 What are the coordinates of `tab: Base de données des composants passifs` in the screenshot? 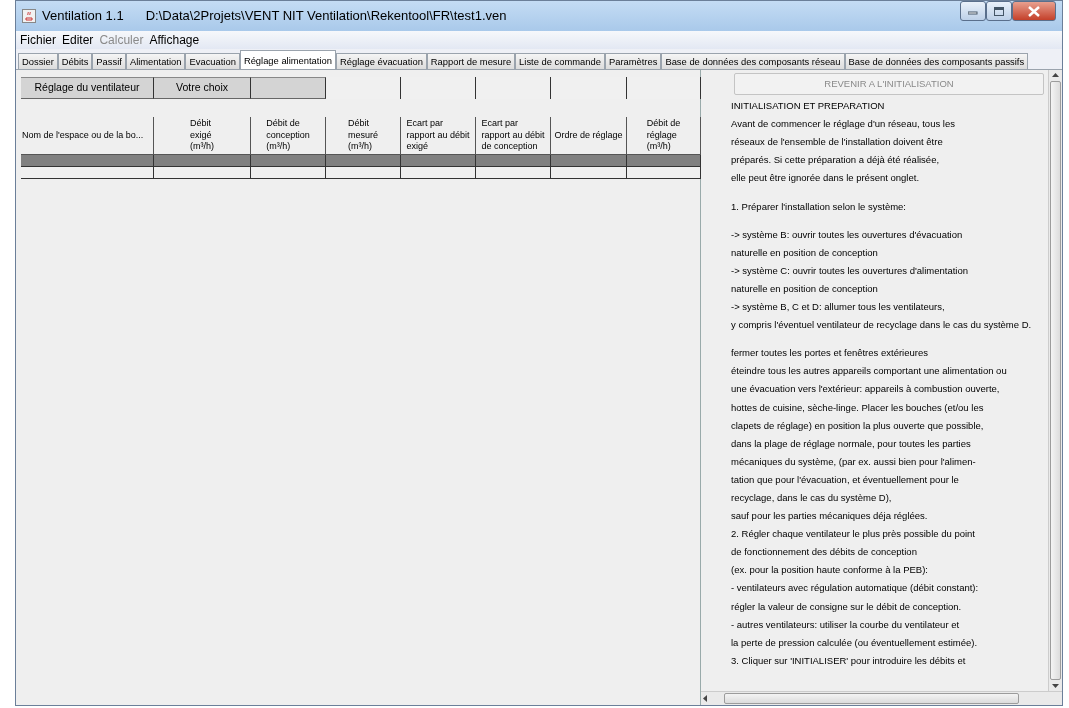 It's located at (936, 61).